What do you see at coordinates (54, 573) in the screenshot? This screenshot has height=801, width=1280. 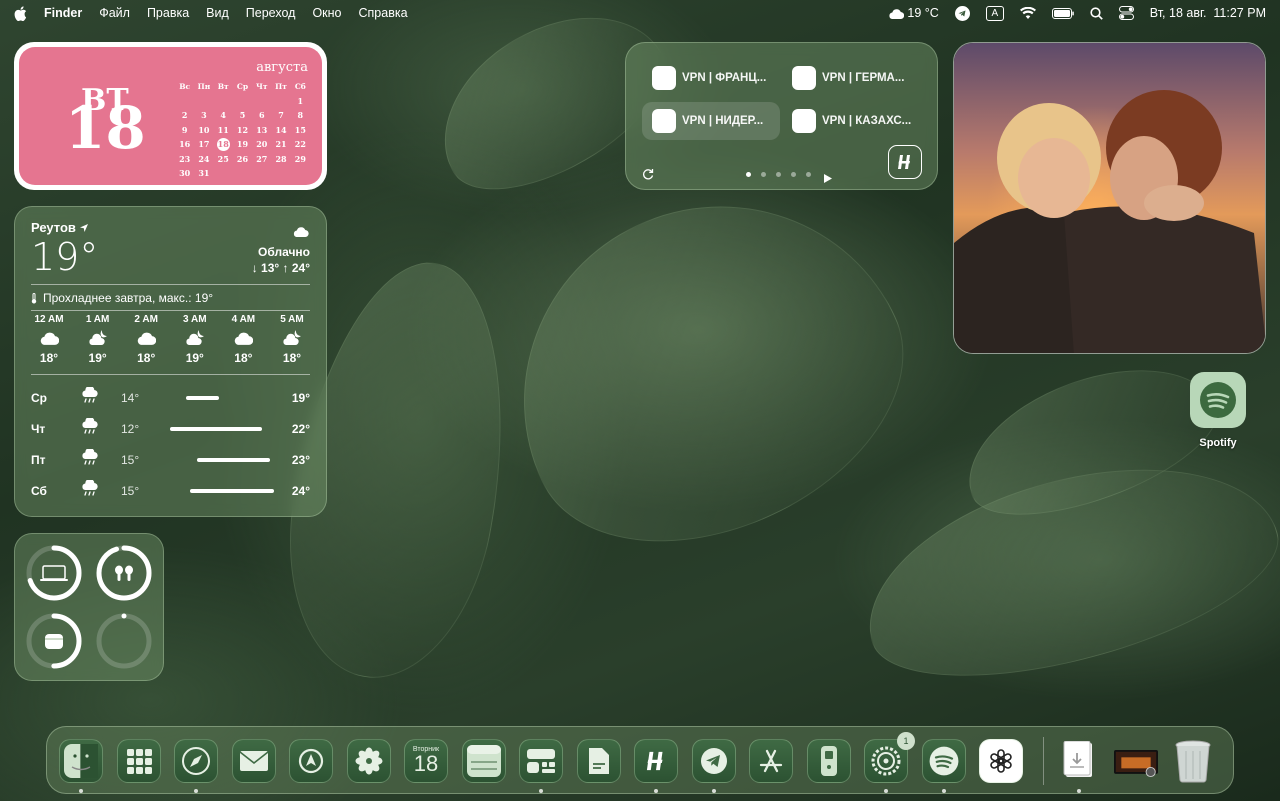 I see `battery-ring-laptop` at bounding box center [54, 573].